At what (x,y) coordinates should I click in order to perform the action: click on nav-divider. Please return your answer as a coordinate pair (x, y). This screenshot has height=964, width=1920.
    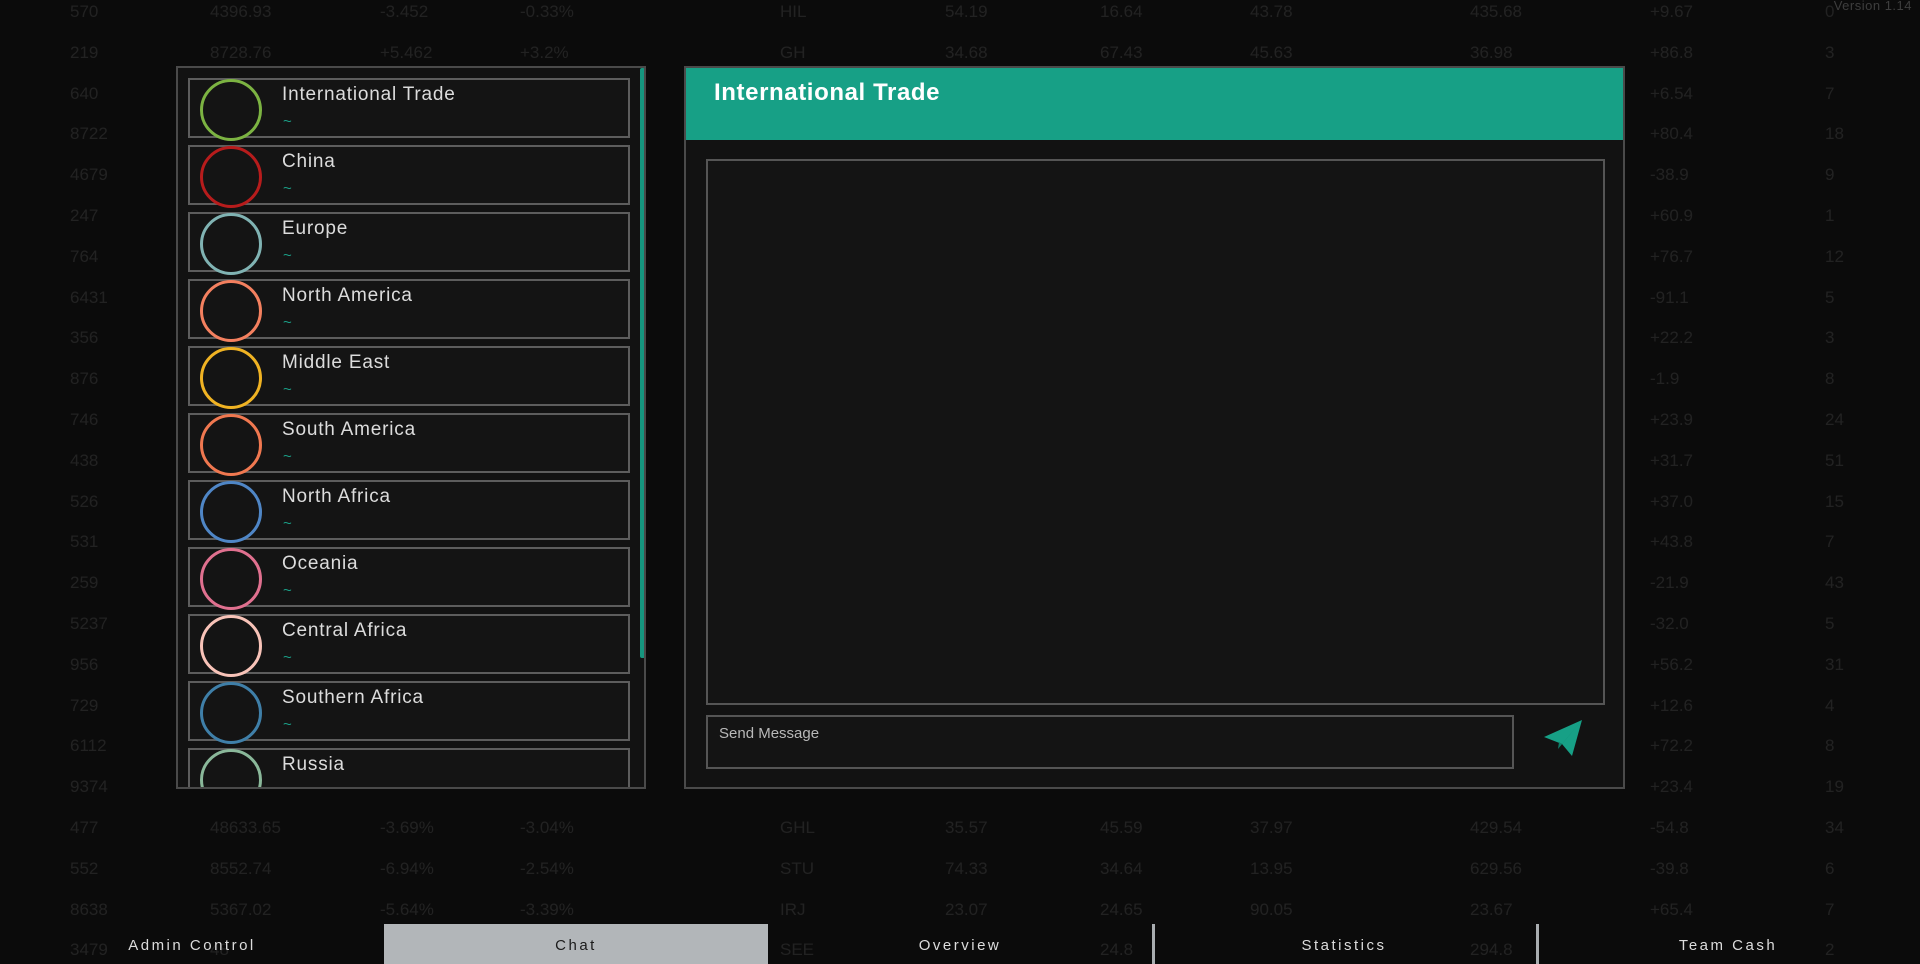
    Looking at the image, I should click on (1537, 944).